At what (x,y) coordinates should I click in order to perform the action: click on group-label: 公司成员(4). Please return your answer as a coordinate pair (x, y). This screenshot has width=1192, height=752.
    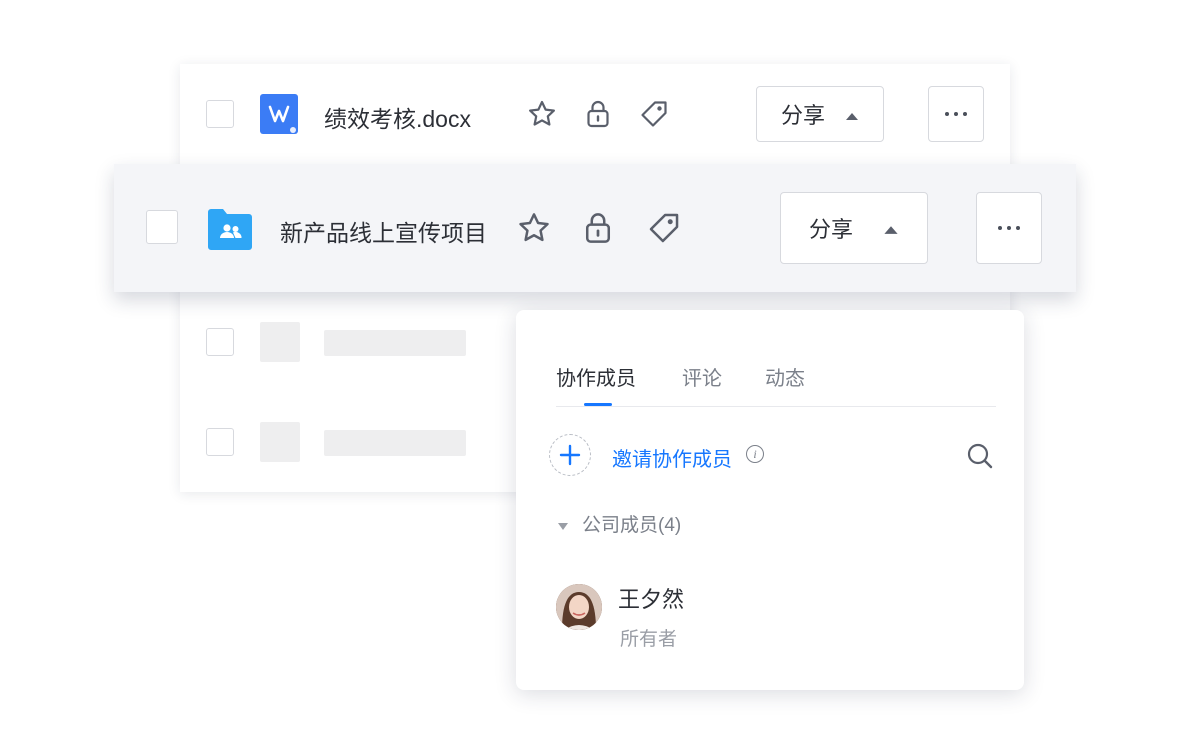
    Looking at the image, I should click on (631, 523).